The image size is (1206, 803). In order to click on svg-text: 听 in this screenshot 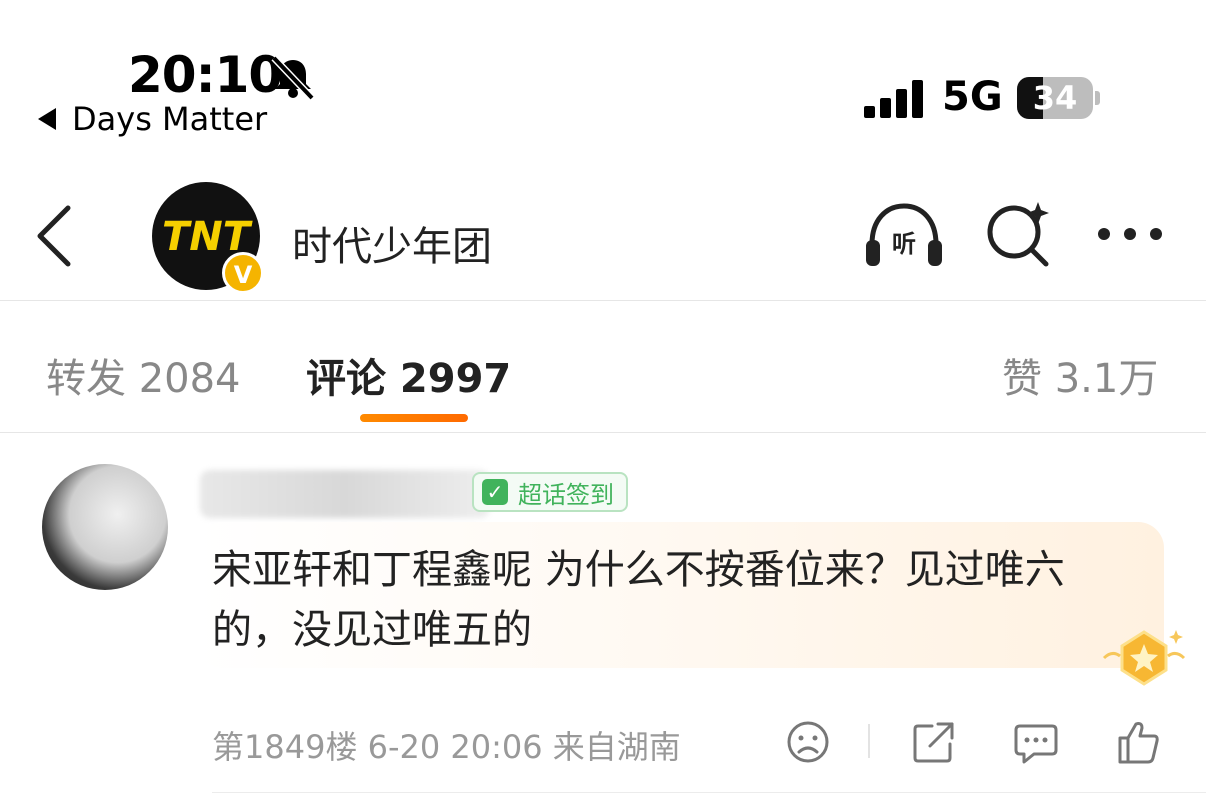, I will do `click(904, 244)`.